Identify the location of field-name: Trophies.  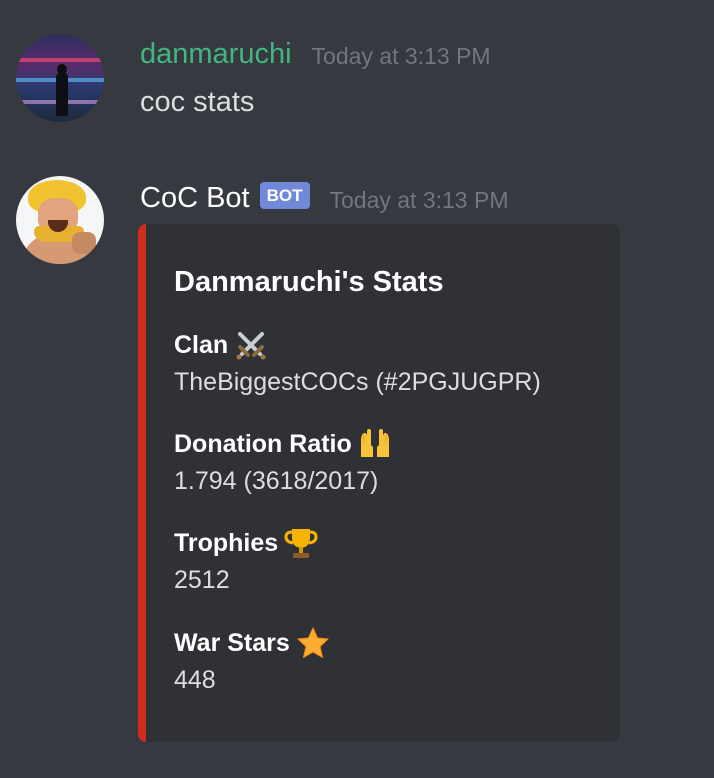
(226, 542).